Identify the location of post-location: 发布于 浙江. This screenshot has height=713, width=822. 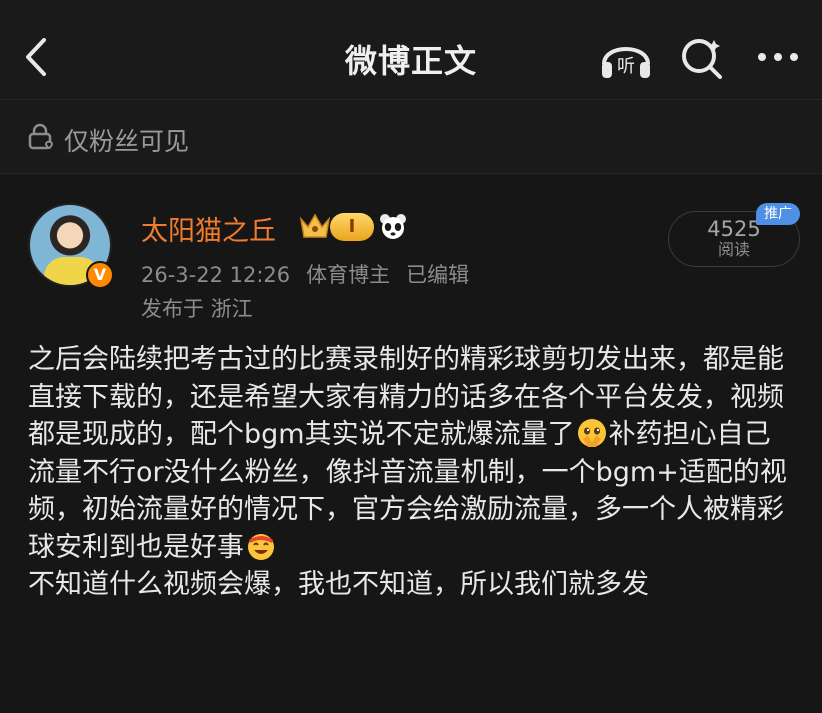
(197, 309).